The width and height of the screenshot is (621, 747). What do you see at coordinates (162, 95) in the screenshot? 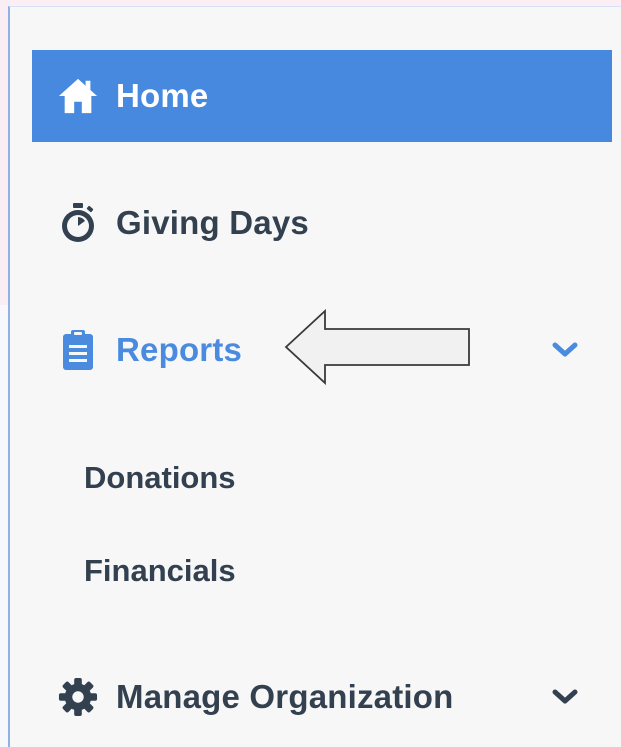
I see `sidebar-item-label: Home` at bounding box center [162, 95].